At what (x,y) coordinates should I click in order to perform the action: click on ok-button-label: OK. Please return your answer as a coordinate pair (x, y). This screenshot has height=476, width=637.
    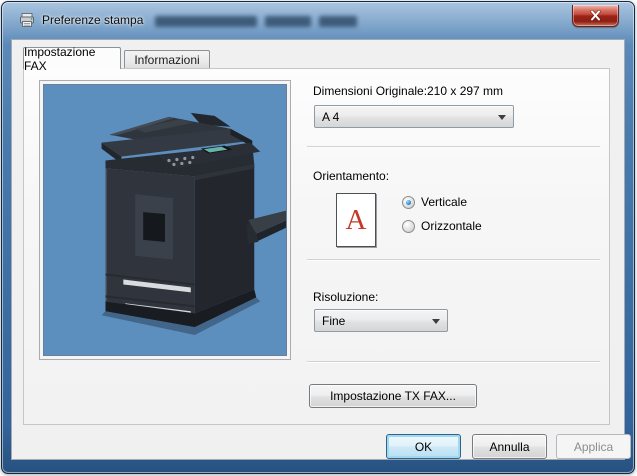
    Looking at the image, I should click on (423, 446).